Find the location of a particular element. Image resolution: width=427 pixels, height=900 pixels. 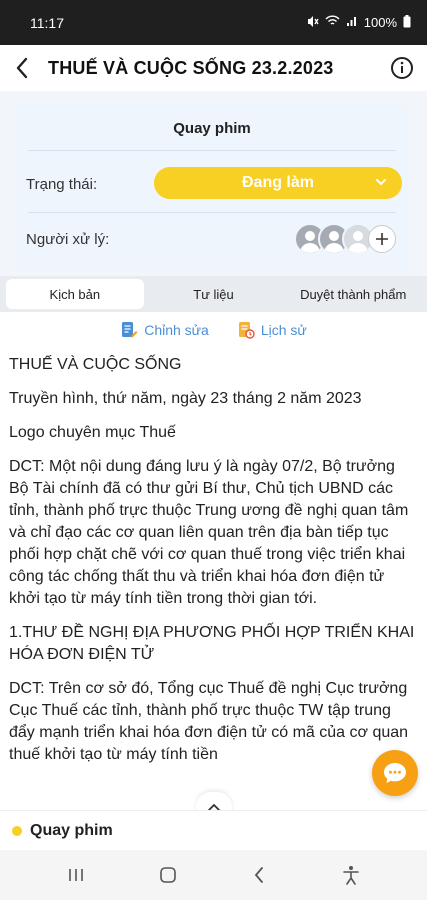

edit-label: Chỉnh sửa is located at coordinates (176, 330).